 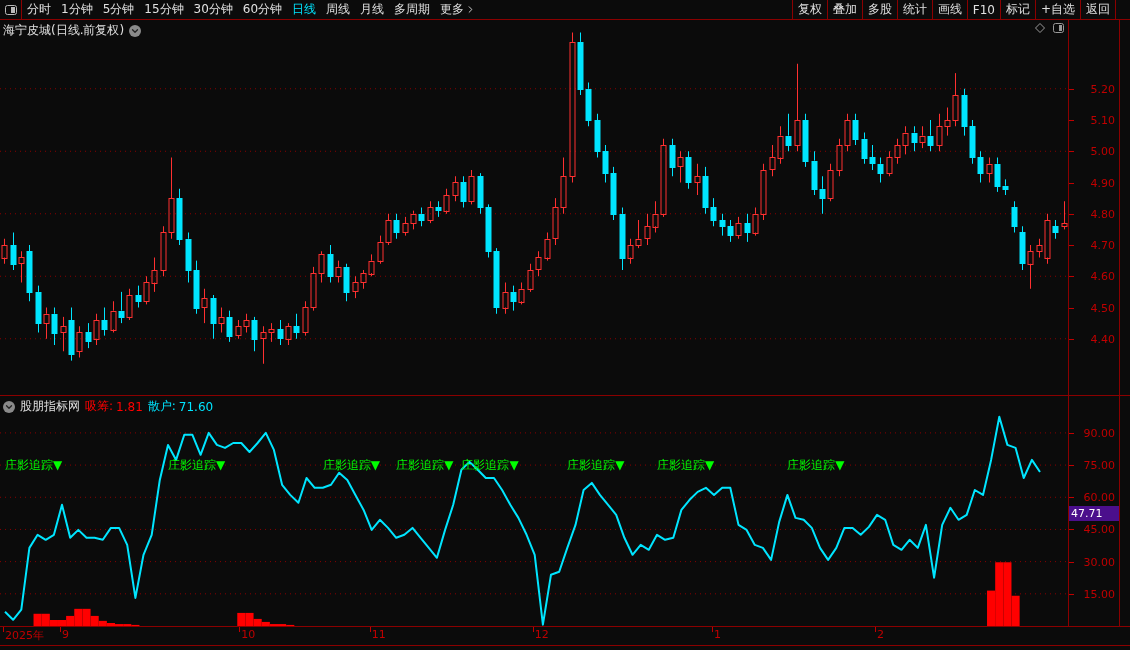 I want to click on period-tab: 5分钟, so click(x=118, y=9).